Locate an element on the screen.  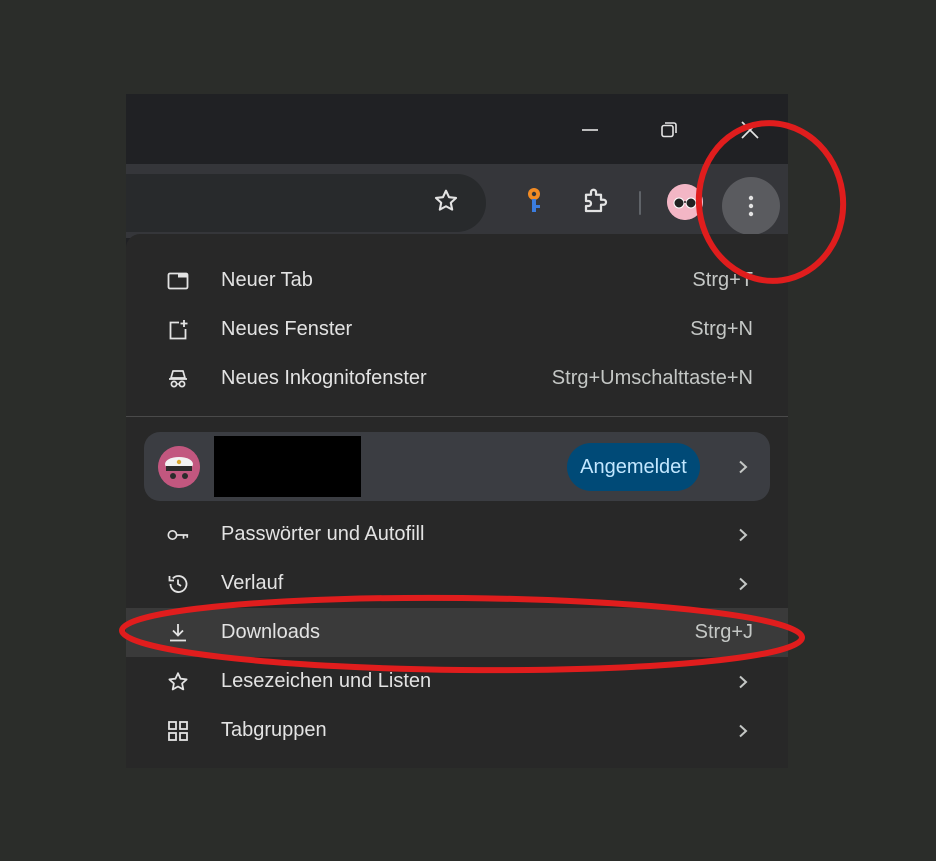
menu-item-label: Neues Fenster is located at coordinates (287, 329).